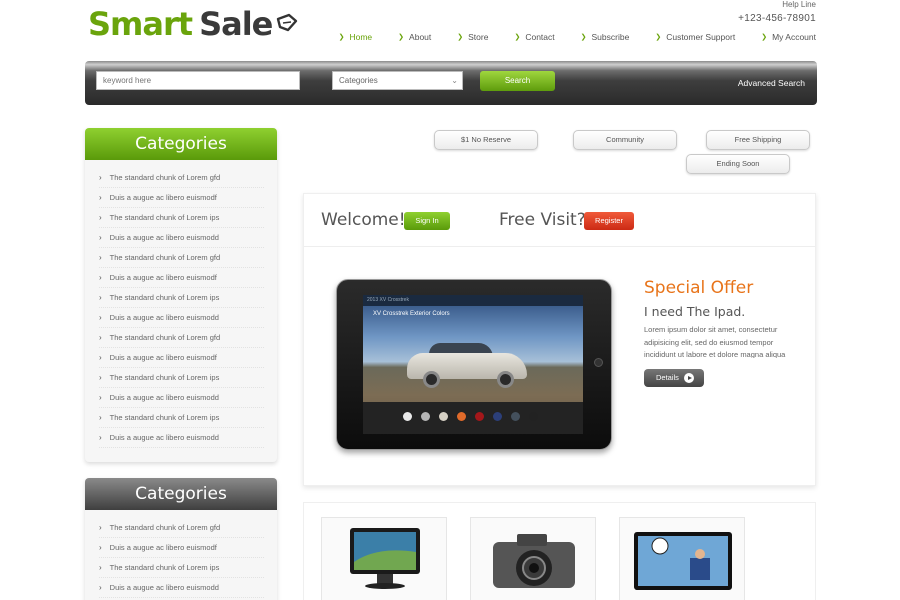  Describe the element at coordinates (454, 80) in the screenshot. I see `chevron-down-icon: ⌄` at that location.